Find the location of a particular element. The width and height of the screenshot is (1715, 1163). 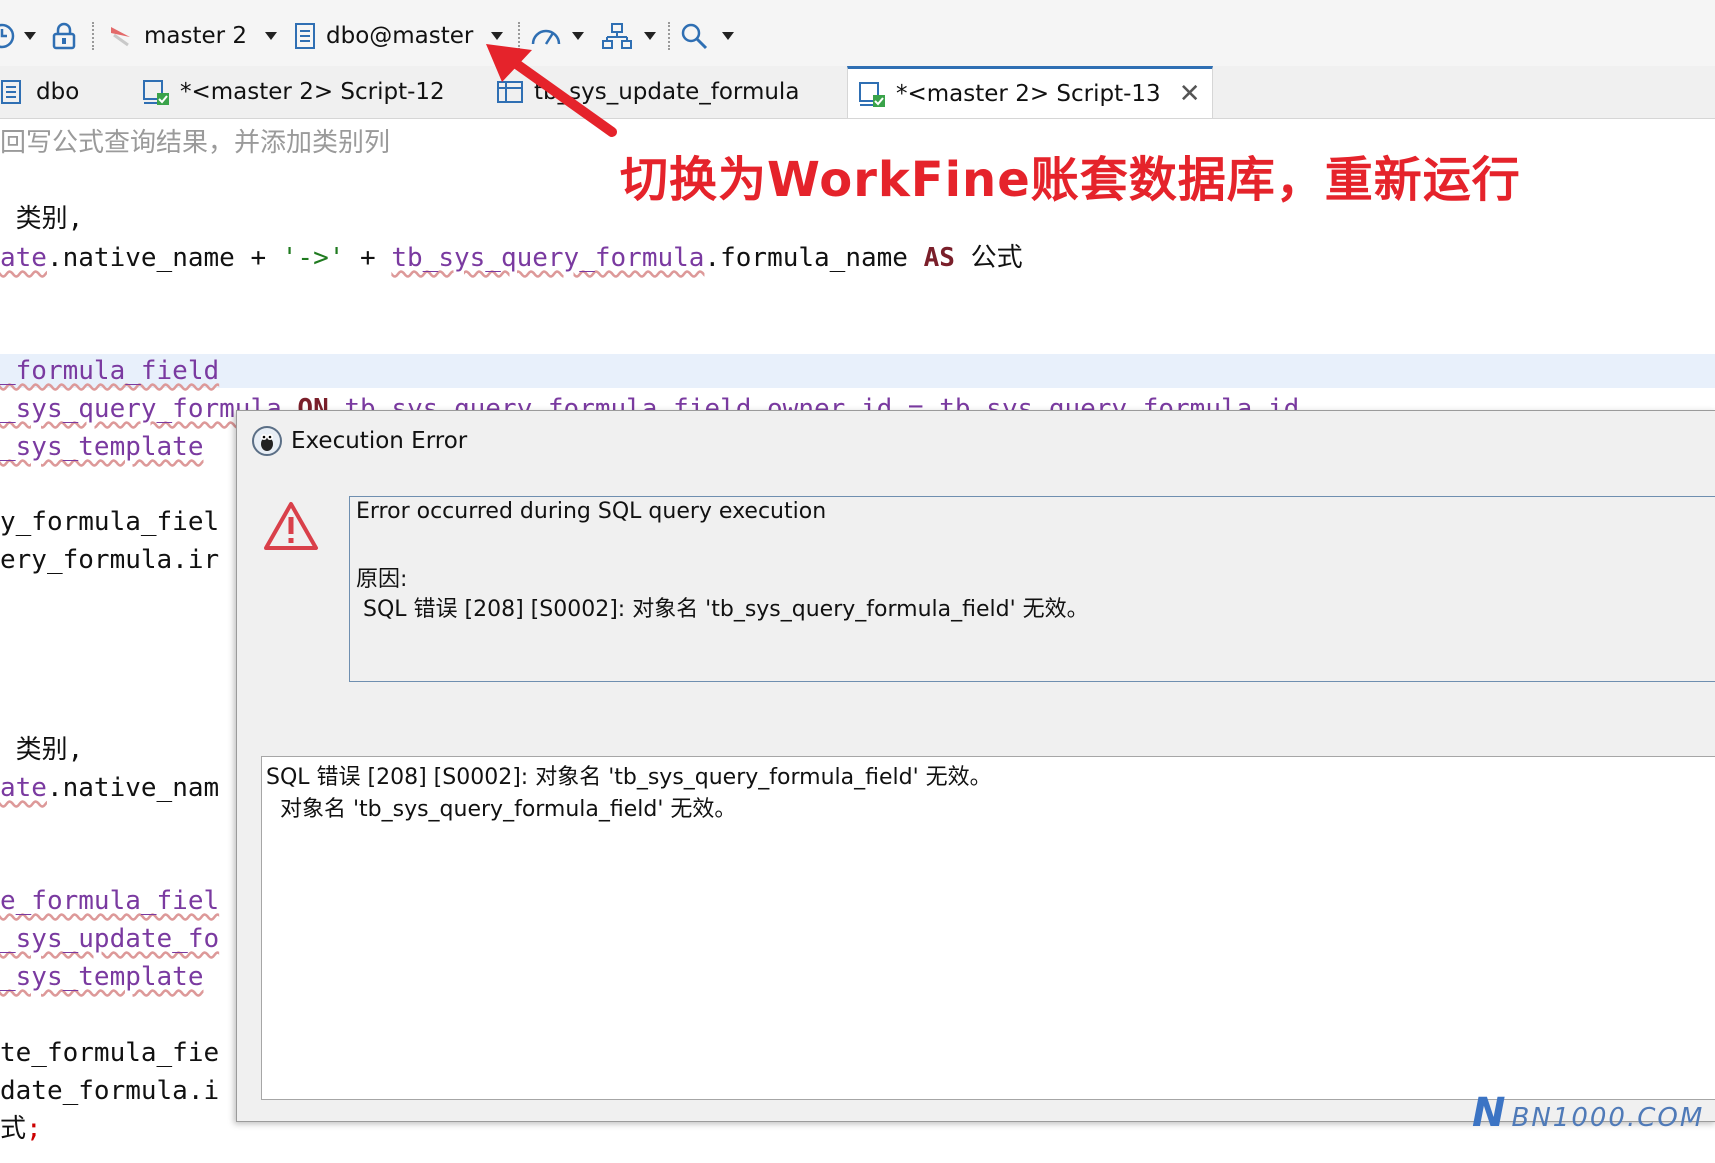

code-line: _sys_update_fo is located at coordinates (110, 939).